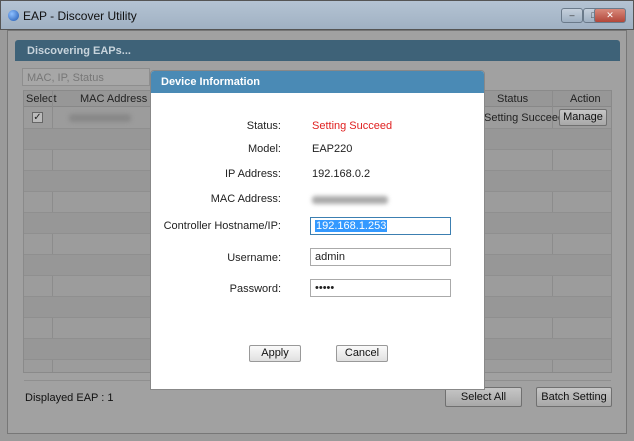  Describe the element at coordinates (574, 397) in the screenshot. I see `batch-setting-button: Batch Setting` at that location.